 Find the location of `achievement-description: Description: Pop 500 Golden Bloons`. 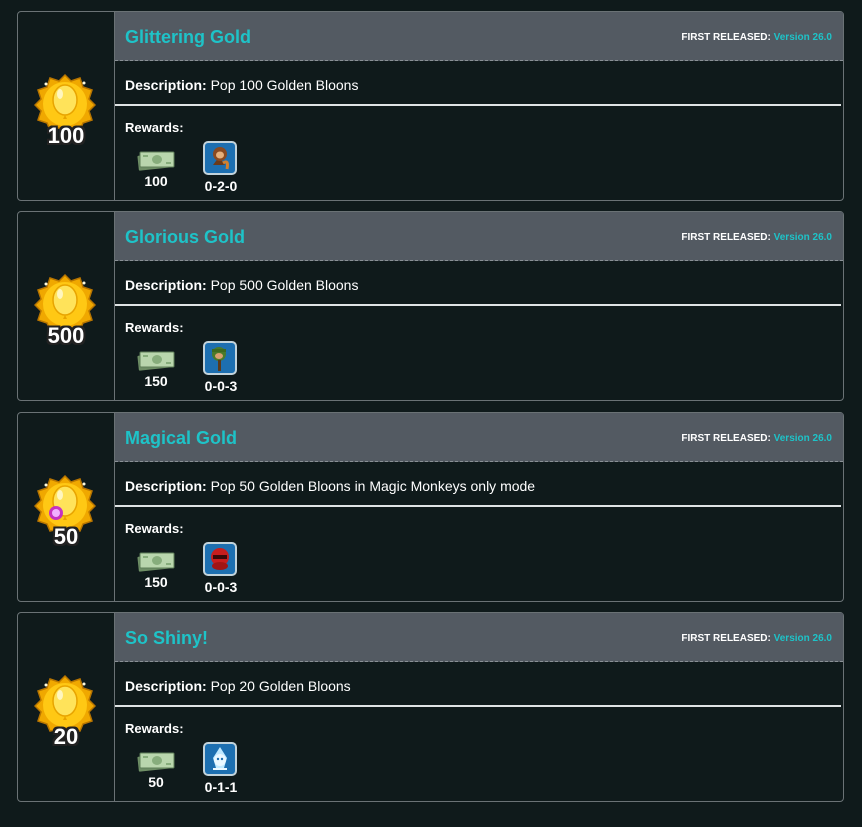

achievement-description: Description: Pop 500 Golden Bloons is located at coordinates (241, 285).